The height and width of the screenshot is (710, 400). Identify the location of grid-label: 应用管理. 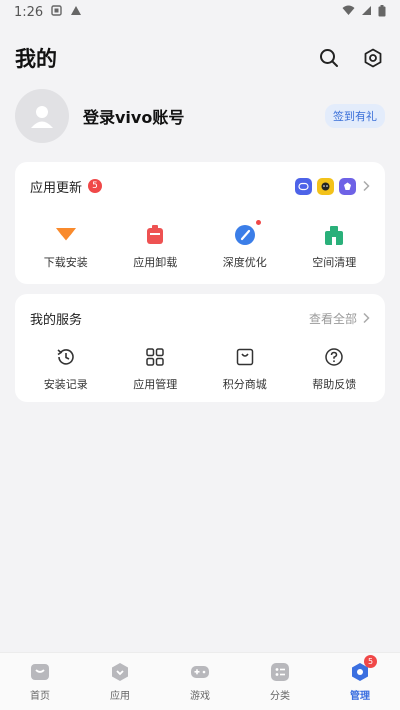
(155, 384).